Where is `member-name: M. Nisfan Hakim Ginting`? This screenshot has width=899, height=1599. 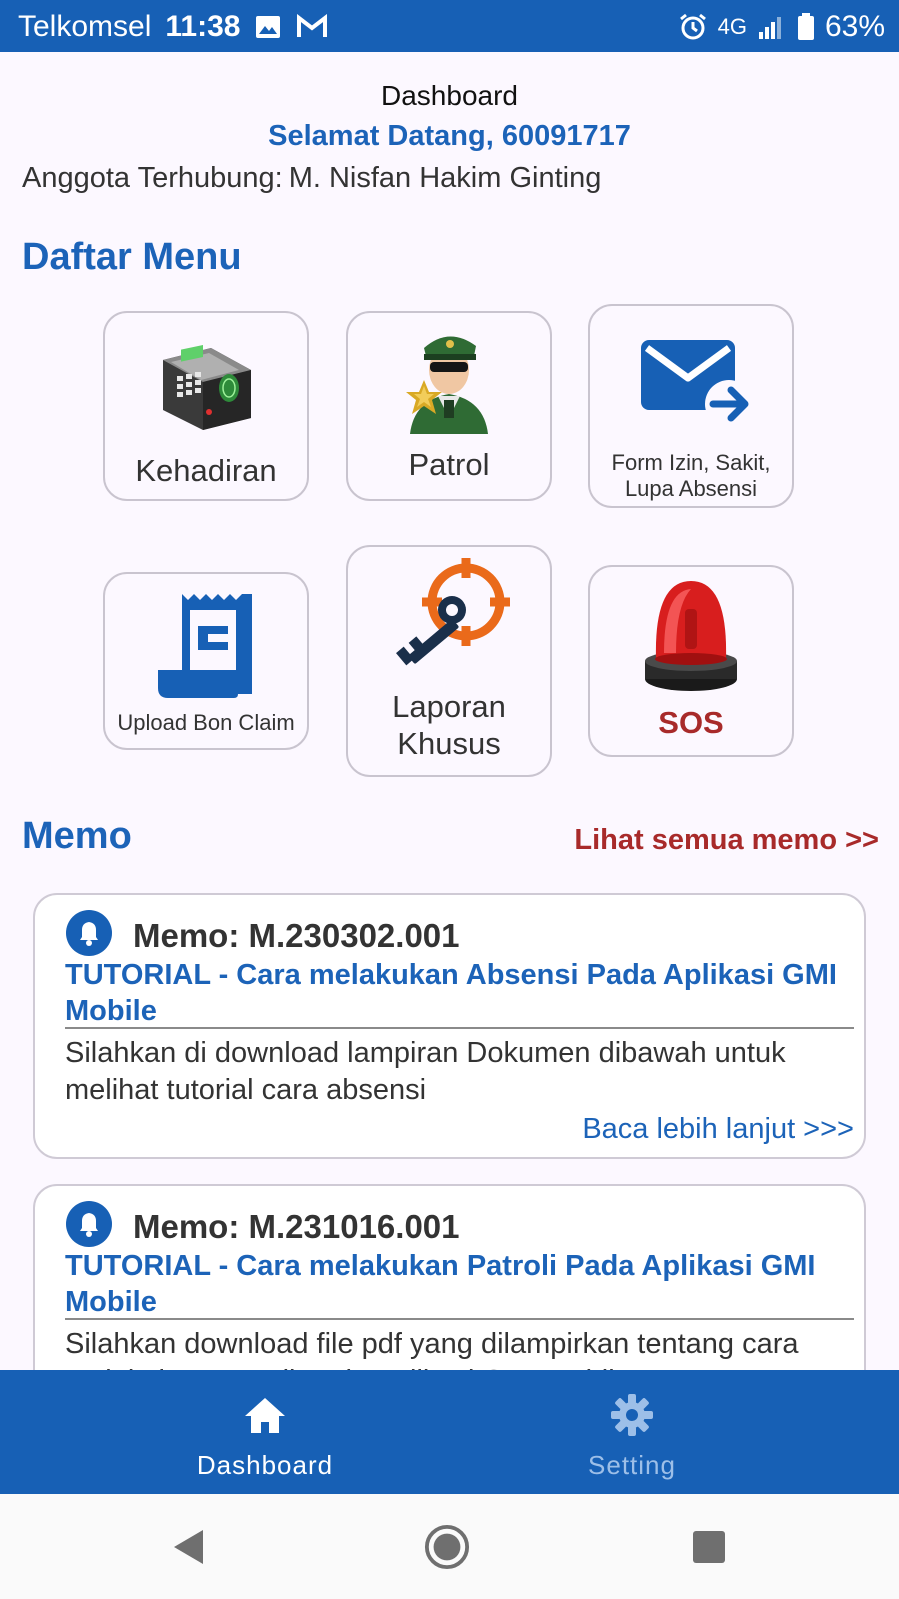 member-name: M. Nisfan Hakim Ginting is located at coordinates (445, 178).